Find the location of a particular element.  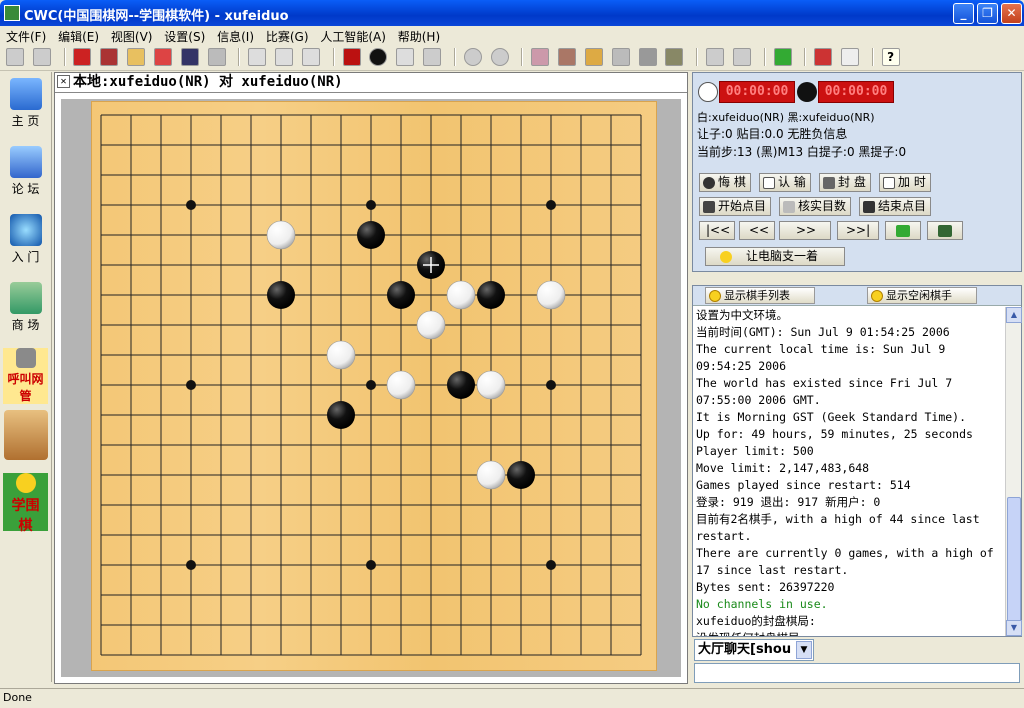

pencil-icon is located at coordinates (620, 57).